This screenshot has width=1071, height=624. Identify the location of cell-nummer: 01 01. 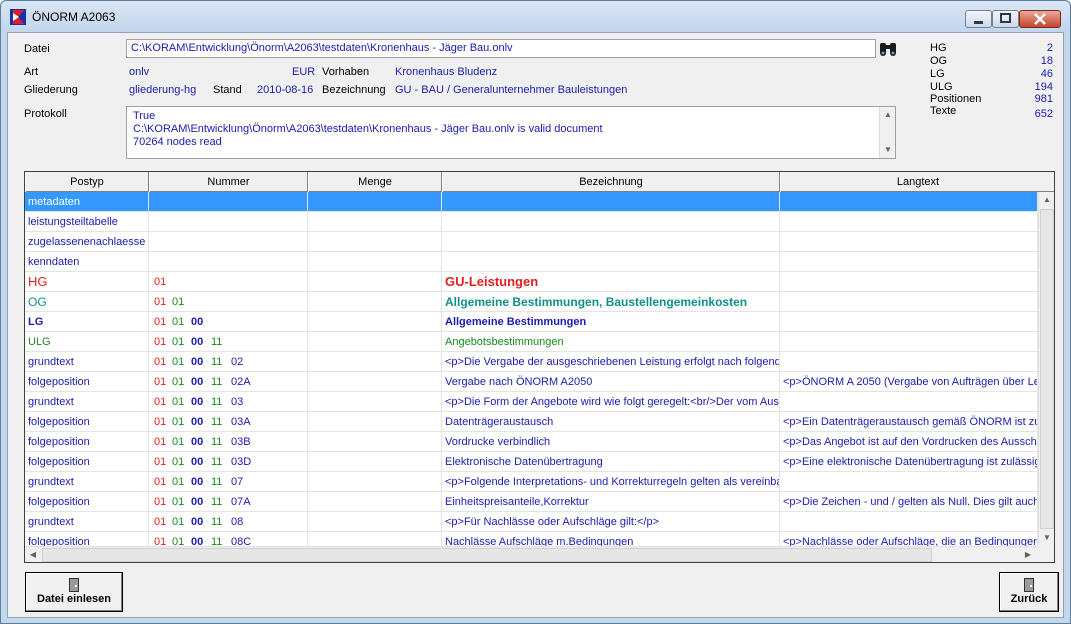
(228, 302).